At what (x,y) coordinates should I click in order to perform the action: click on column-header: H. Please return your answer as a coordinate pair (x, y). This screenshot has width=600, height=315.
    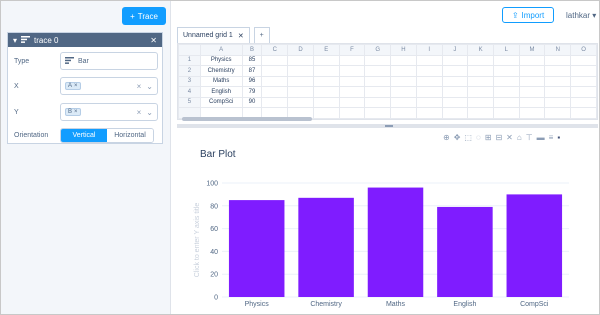
    Looking at the image, I should click on (403, 50).